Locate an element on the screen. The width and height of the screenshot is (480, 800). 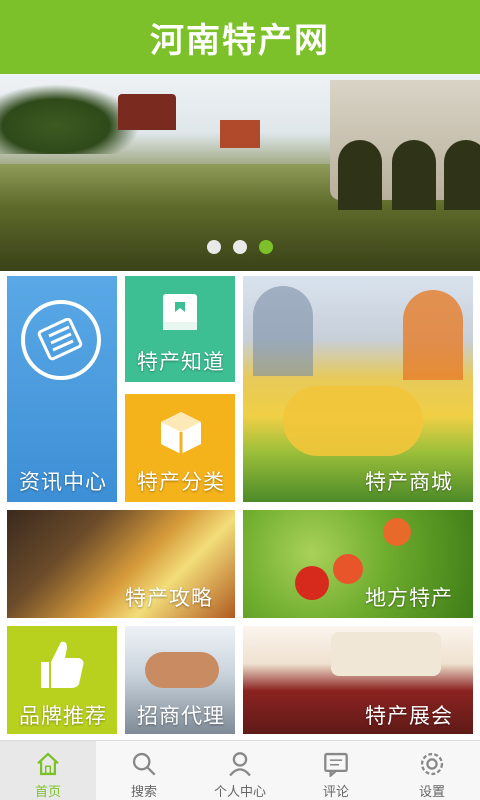
tile-category: 特产分类 is located at coordinates (180, 448).